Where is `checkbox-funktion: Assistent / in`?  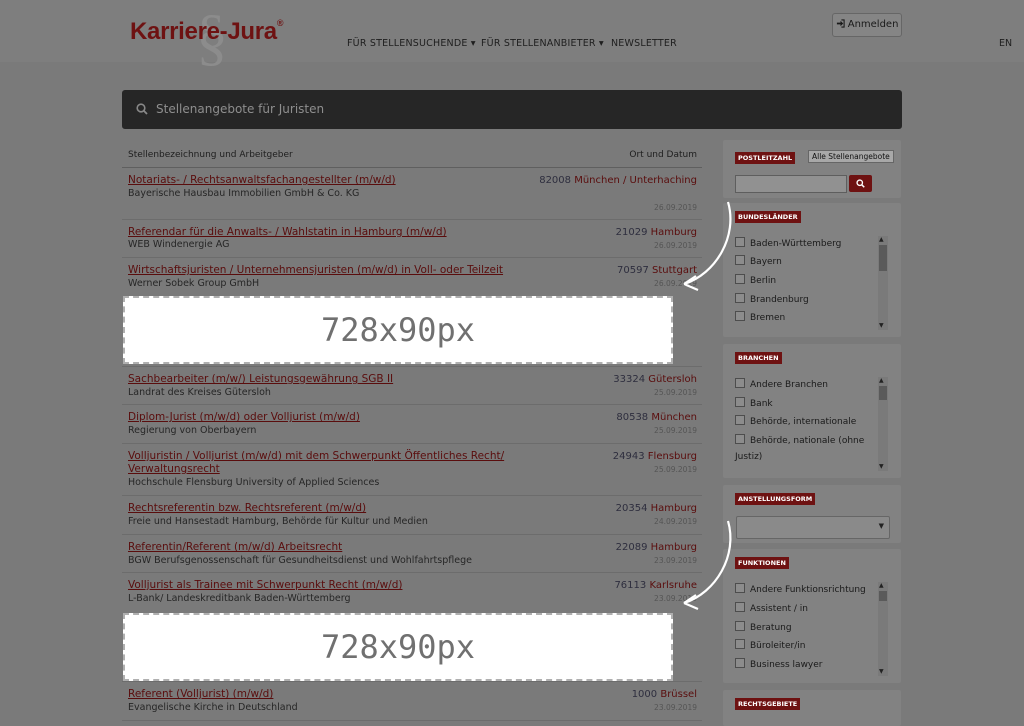 checkbox-funktion: Assistent / in is located at coordinates (771, 608).